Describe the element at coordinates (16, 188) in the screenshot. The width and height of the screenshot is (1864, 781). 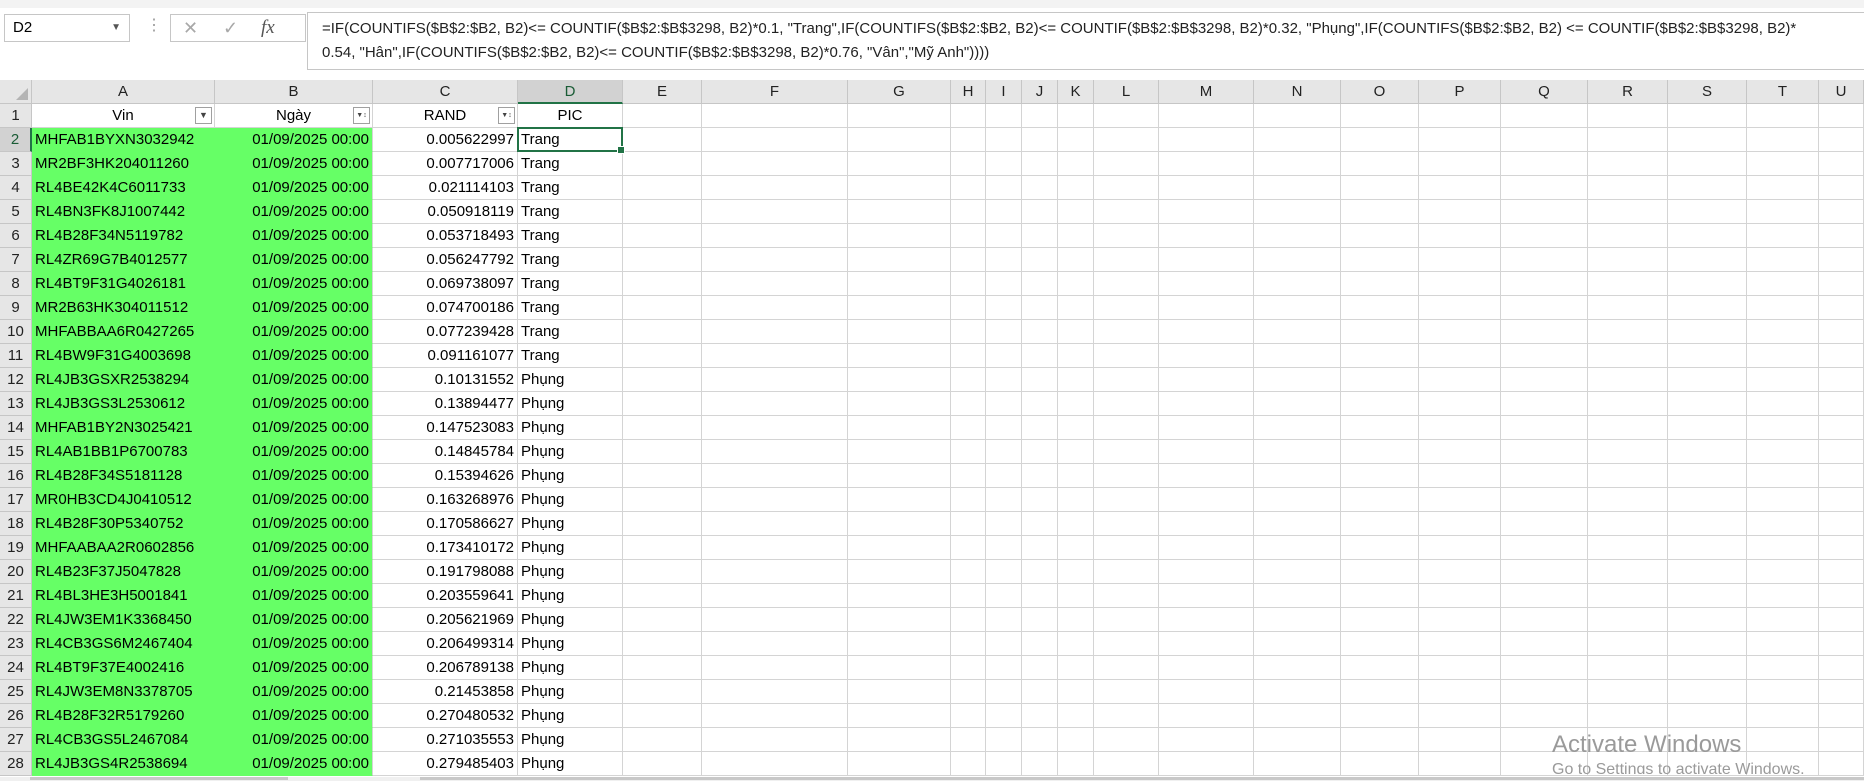
I see `row-header: 4` at that location.